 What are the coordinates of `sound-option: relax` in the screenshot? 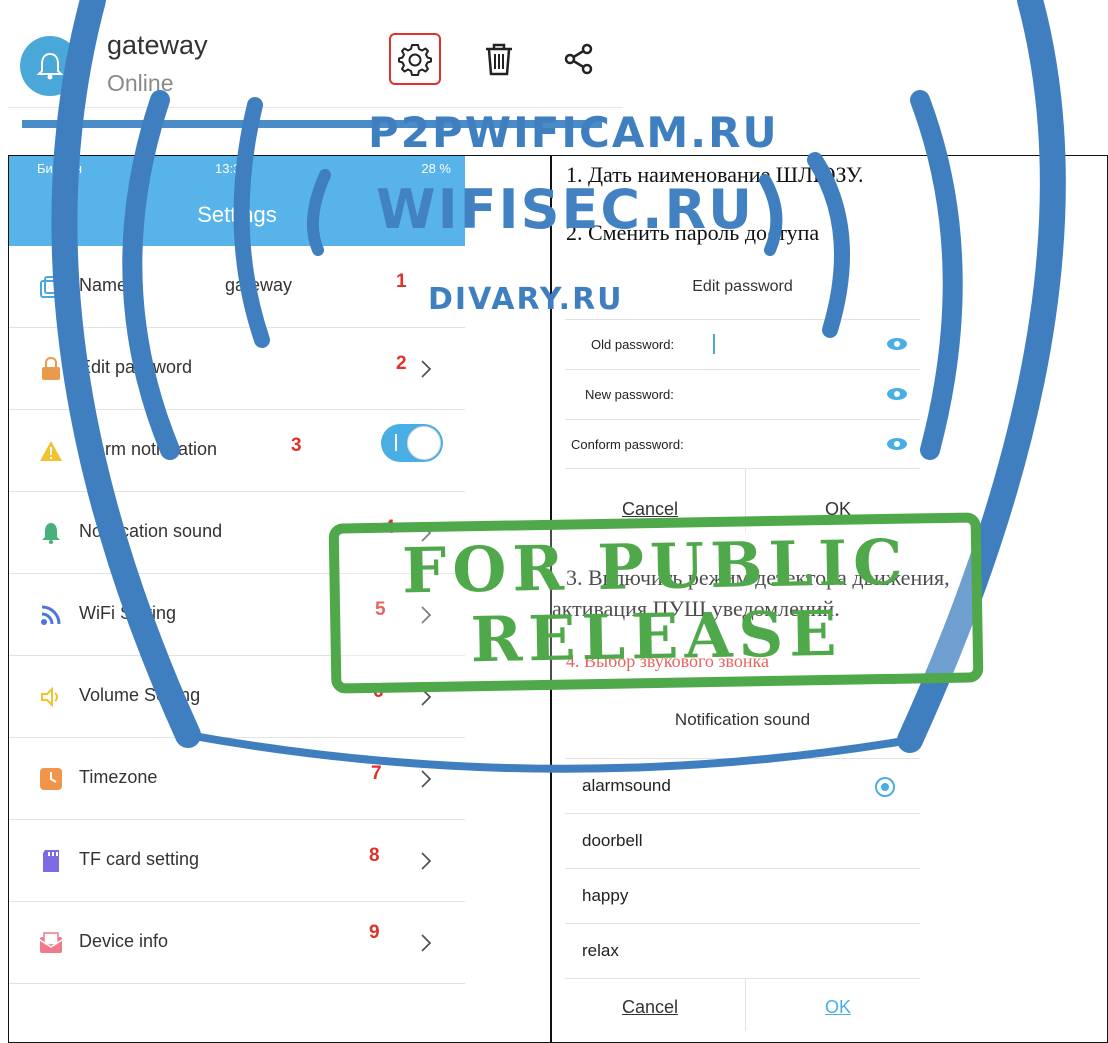 It's located at (742, 950).